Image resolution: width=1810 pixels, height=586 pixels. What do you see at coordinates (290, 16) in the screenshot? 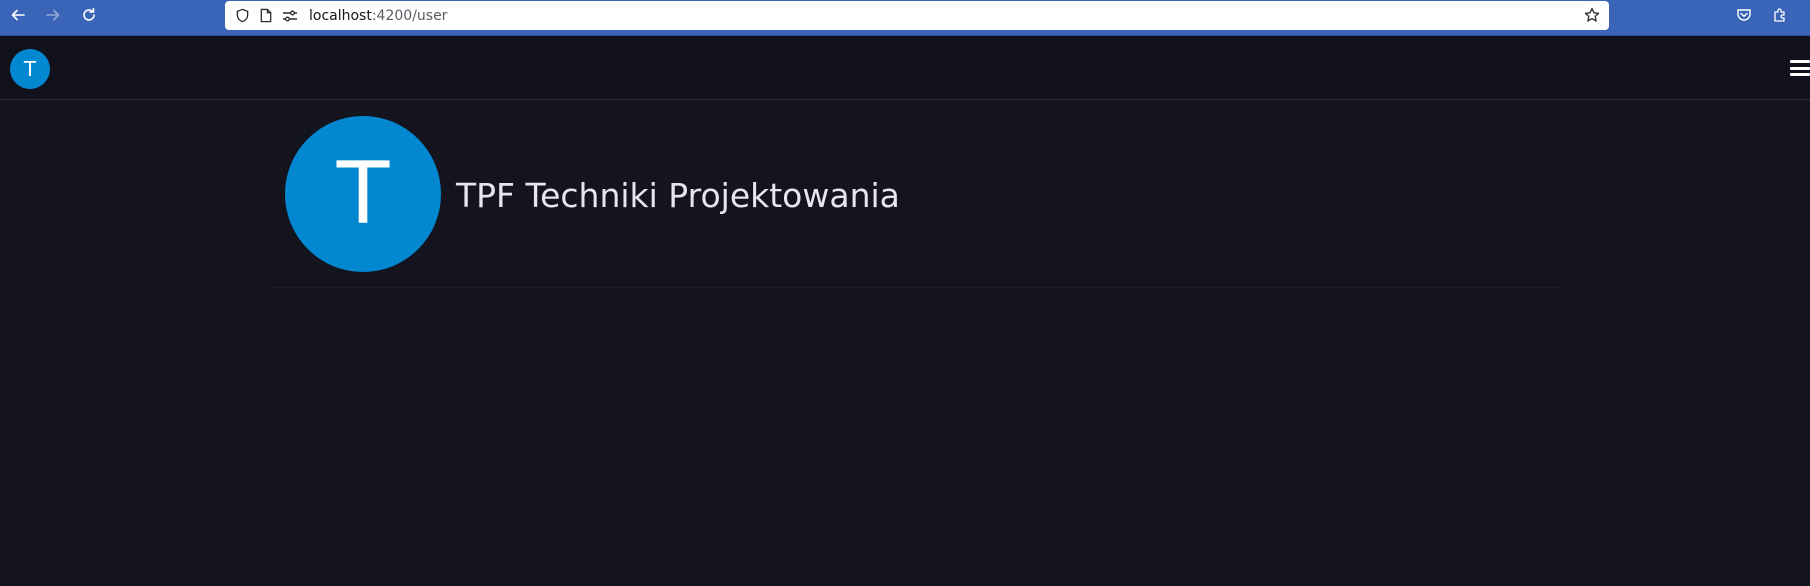
I see `permissions-icon` at bounding box center [290, 16].